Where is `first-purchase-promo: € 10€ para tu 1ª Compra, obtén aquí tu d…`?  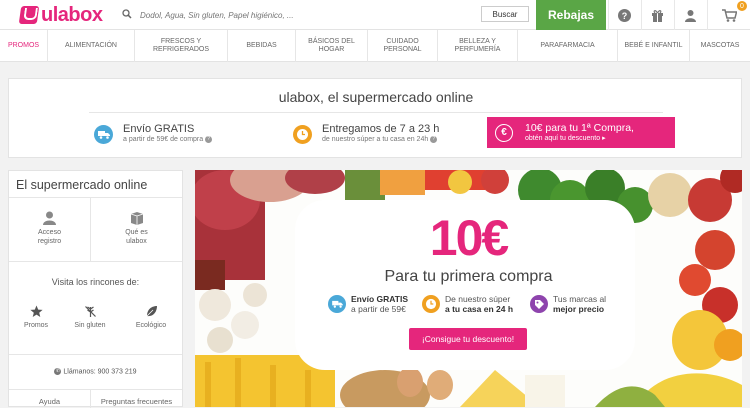 first-purchase-promo: € 10€ para tu 1ª Compra, obtén aquí tu d… is located at coordinates (581, 132).